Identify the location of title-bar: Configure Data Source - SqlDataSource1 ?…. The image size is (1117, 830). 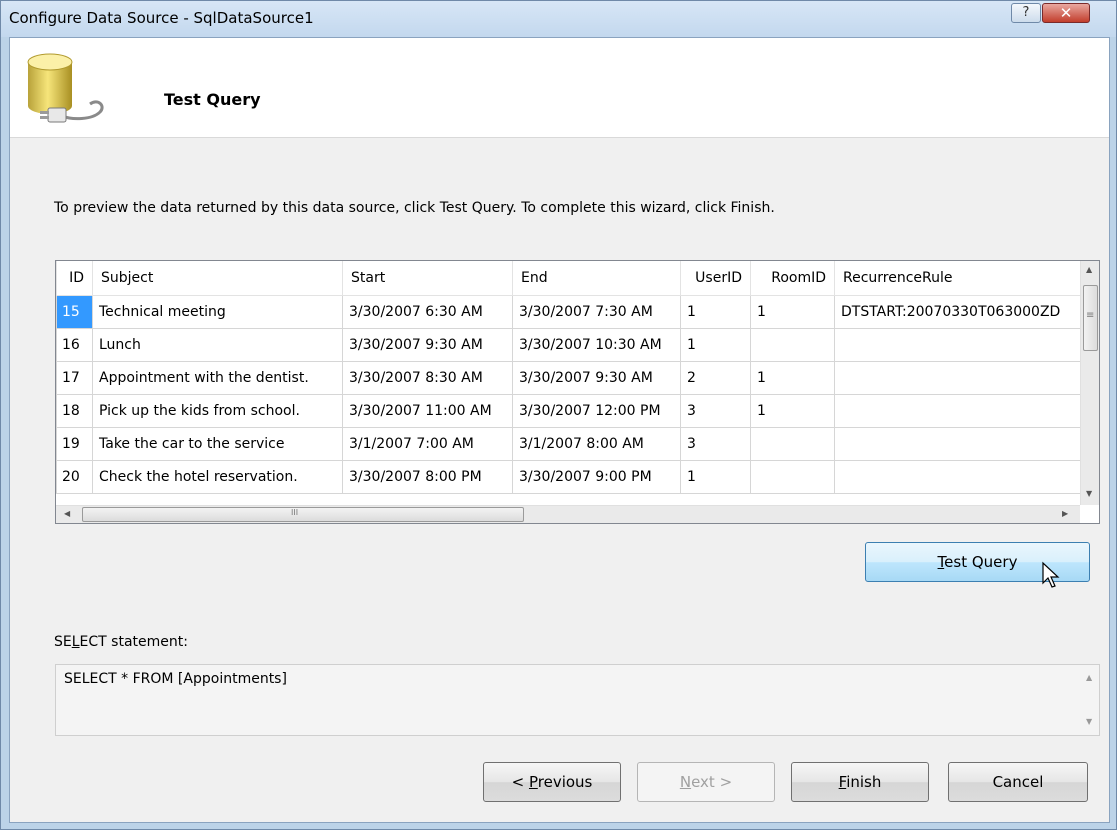
(558, 19).